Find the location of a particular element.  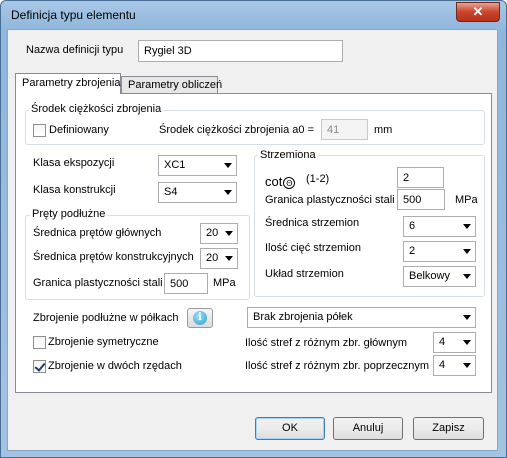

bars-yield-strength-label: Granica plastyczności stali is located at coordinates (98, 283).